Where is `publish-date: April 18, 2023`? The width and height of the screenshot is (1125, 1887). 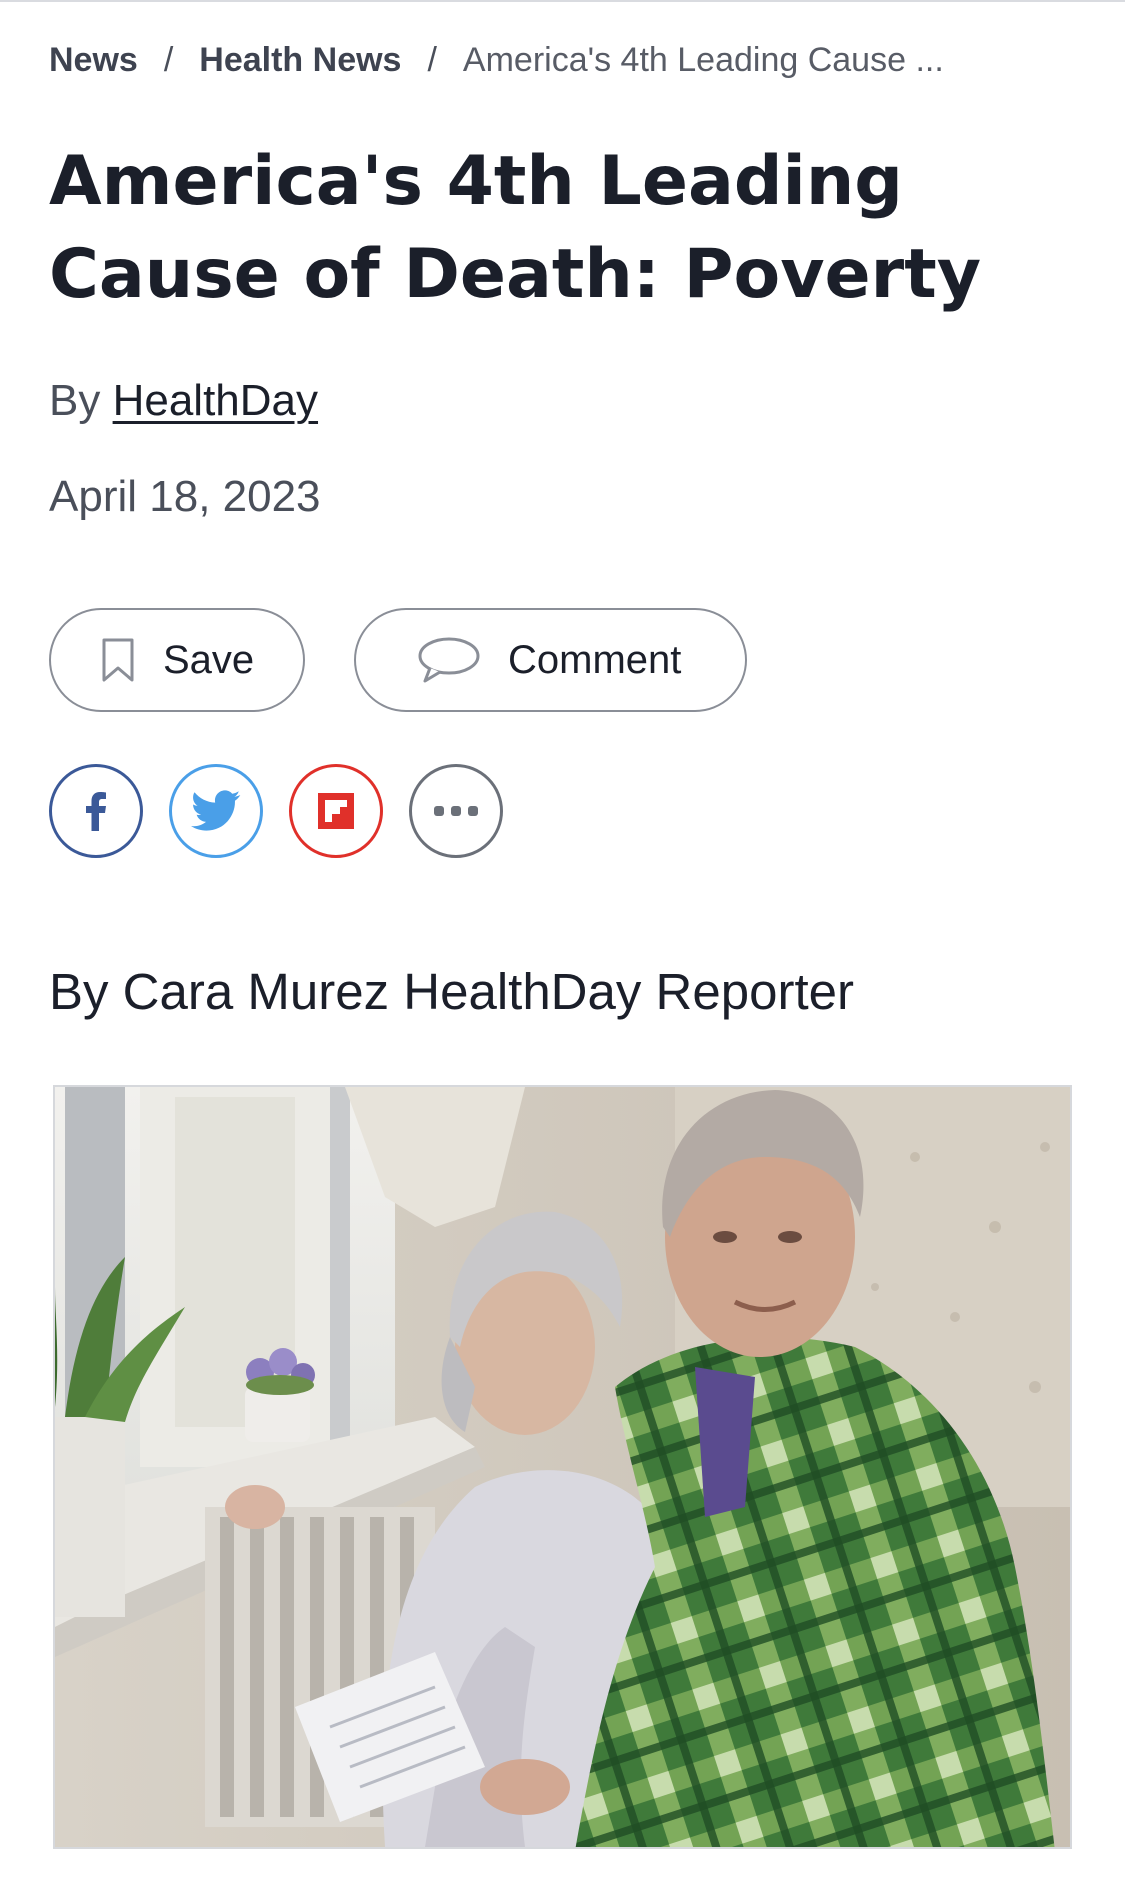 publish-date: April 18, 2023 is located at coordinates (185, 496).